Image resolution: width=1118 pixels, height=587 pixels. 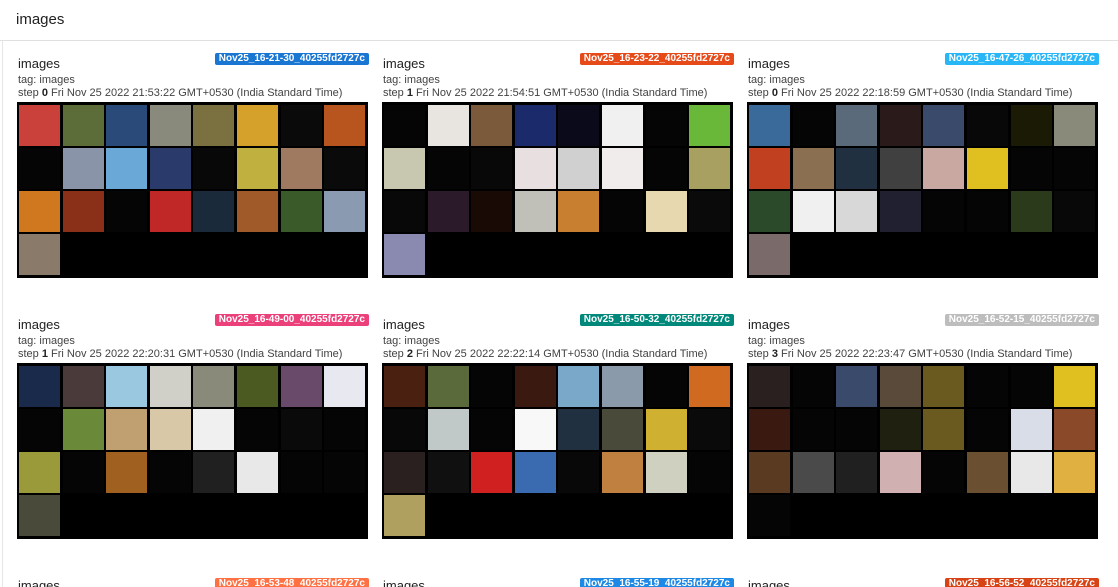 I want to click on image-card: images Nov25_16-53-48_40255fd2727c, so click(x=193, y=574).